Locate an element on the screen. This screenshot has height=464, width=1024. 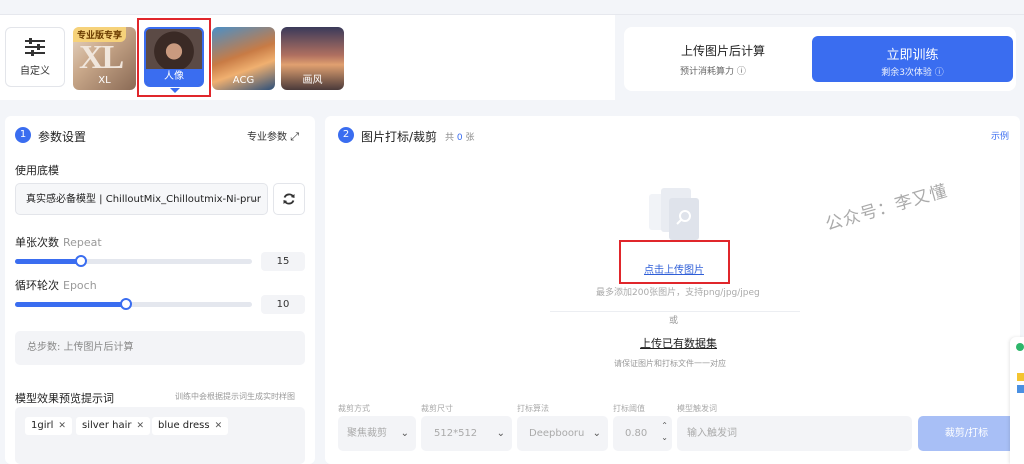
tag-chip: blue dress ✕ is located at coordinates (190, 426).